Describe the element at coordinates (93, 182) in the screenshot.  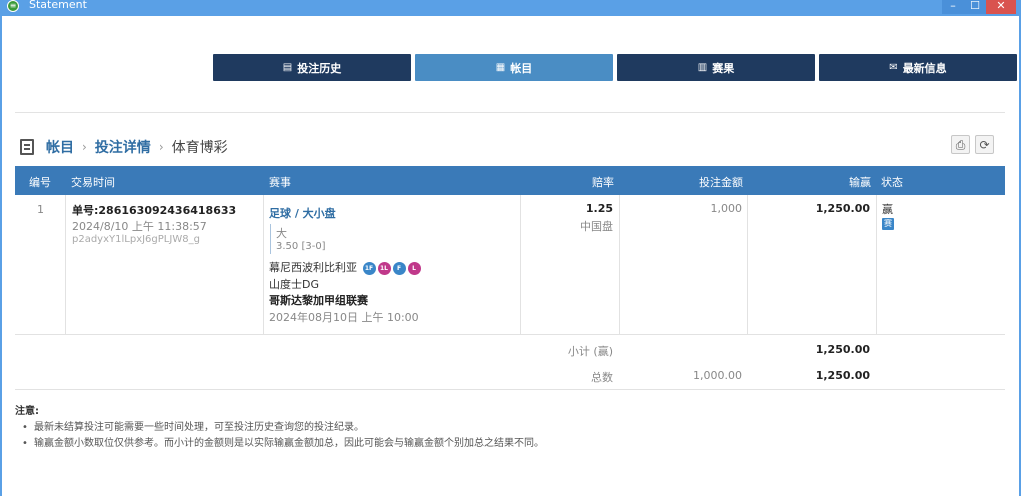
I see `header-time: 交易时间` at that location.